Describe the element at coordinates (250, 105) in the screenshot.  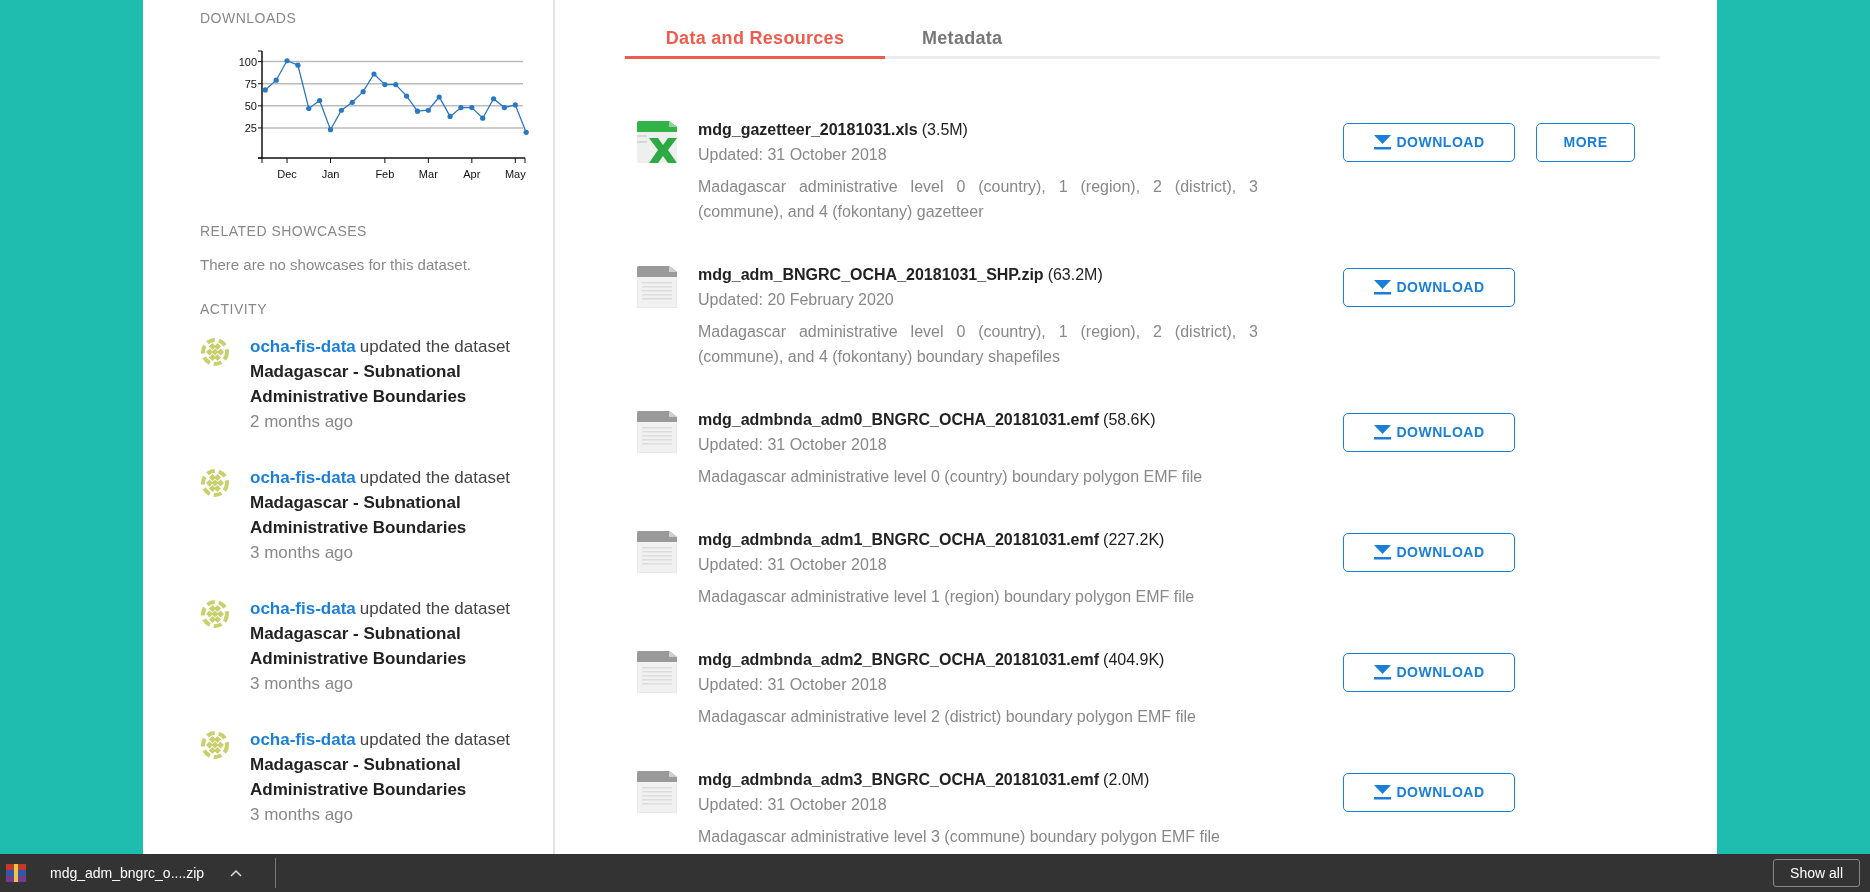
I see `y-tick-label: 50` at that location.